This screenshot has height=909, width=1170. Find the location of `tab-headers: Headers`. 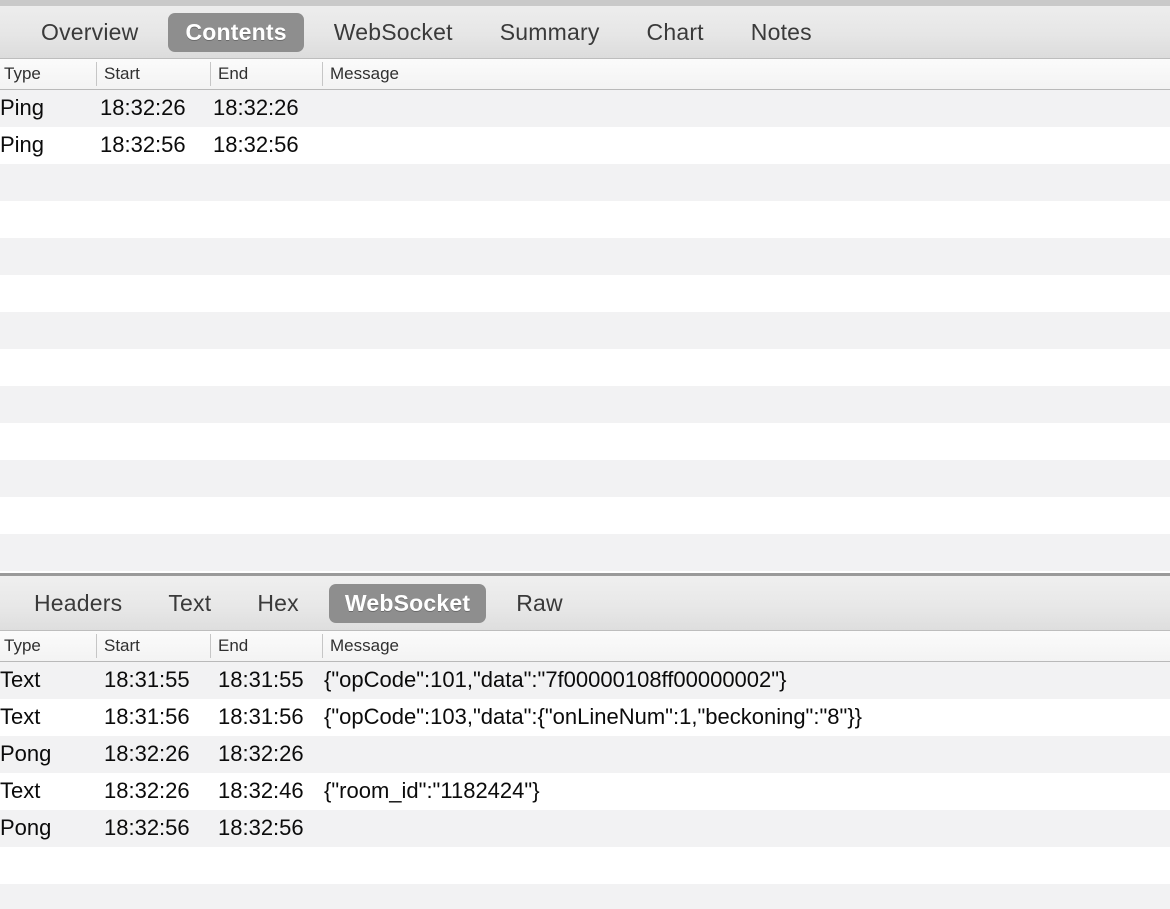

tab-headers: Headers is located at coordinates (78, 603).